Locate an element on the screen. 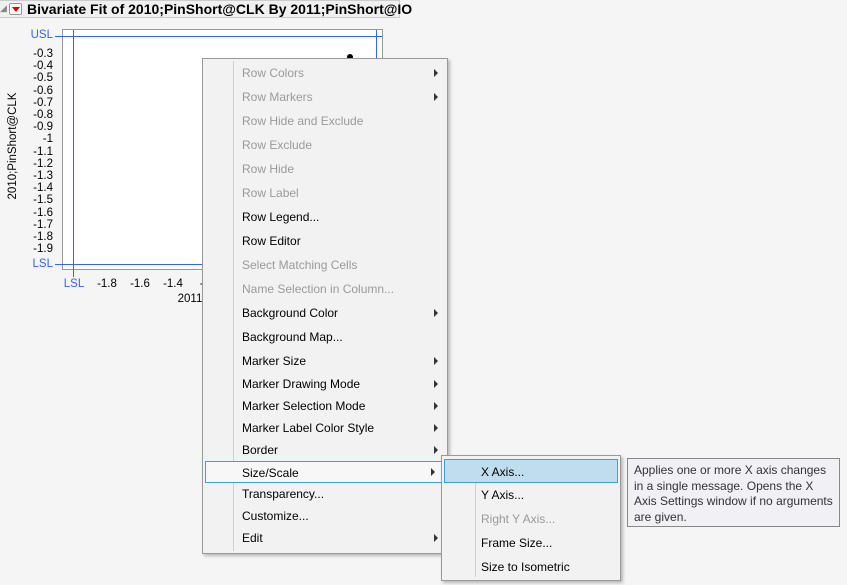 This screenshot has height=585, width=847. usl-line is located at coordinates (218, 36).